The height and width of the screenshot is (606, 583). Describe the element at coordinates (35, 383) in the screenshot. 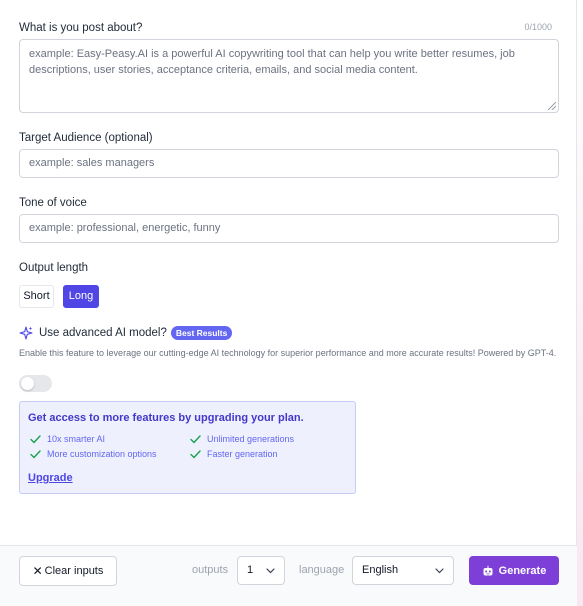

I see `advanced-model-toggle` at that location.